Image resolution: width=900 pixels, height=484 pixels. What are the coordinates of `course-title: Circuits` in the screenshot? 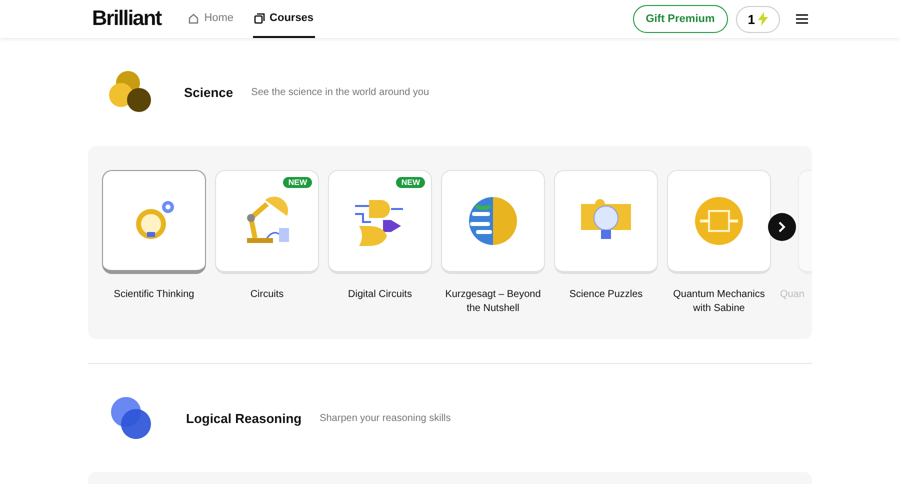 It's located at (267, 295).